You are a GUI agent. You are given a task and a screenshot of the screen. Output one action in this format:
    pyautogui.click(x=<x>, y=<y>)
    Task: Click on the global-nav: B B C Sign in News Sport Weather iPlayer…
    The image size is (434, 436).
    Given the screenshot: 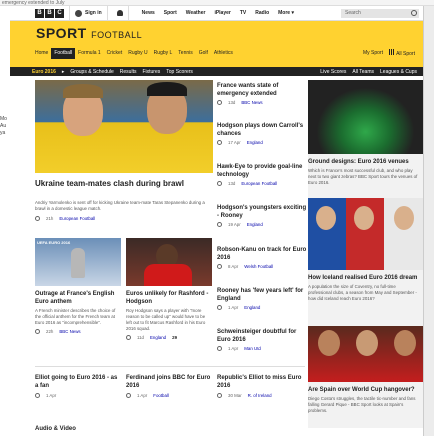 What is the action you would take?
    pyautogui.click(x=216, y=13)
    